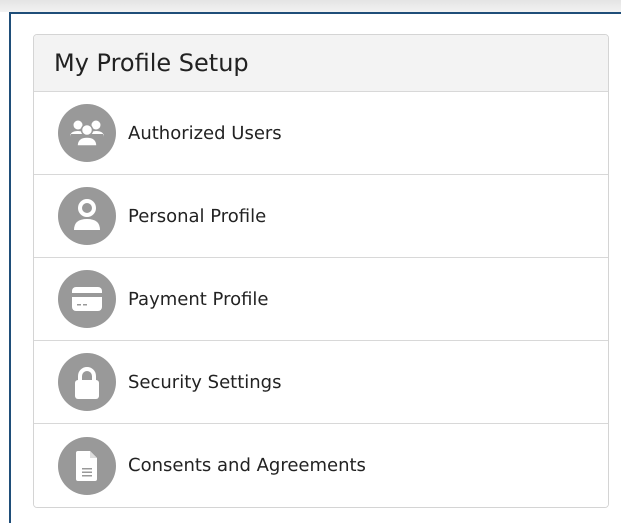  Describe the element at coordinates (87, 299) in the screenshot. I see `credit-card-icon` at that location.